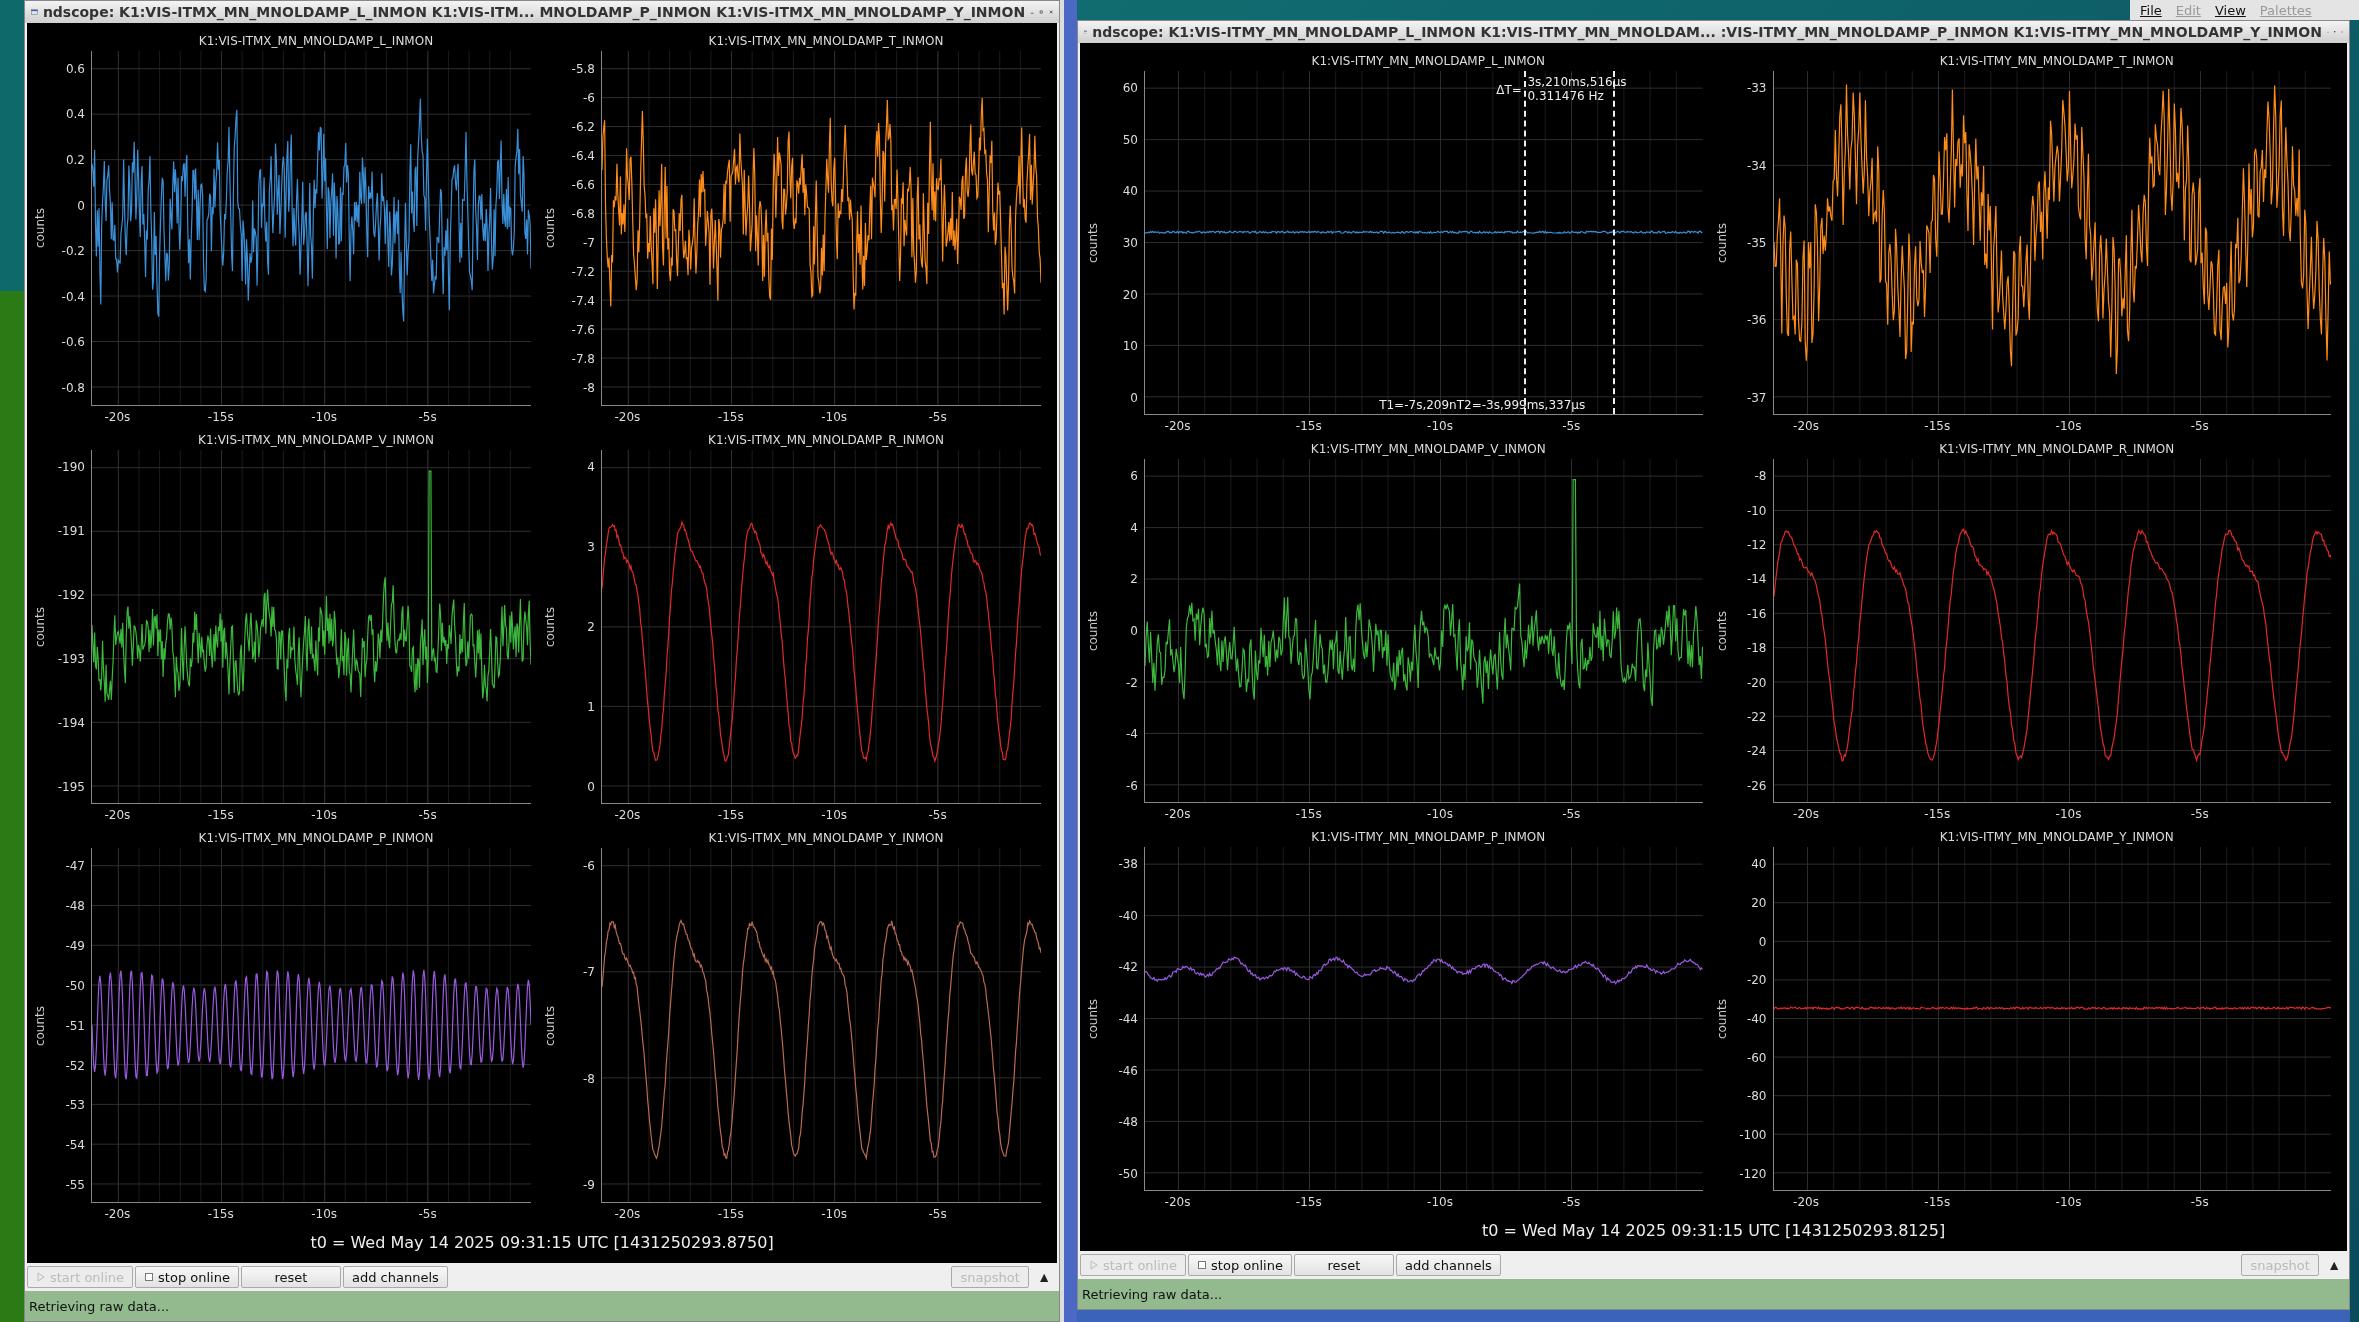  What do you see at coordinates (591, 706) in the screenshot?
I see `tick-label: 1` at bounding box center [591, 706].